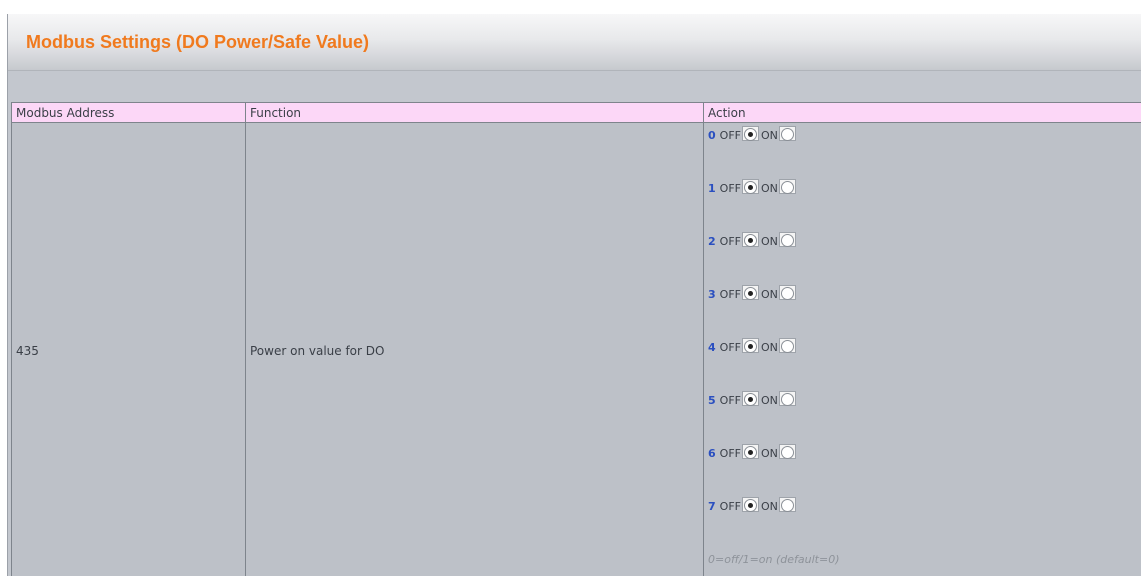 The height and width of the screenshot is (576, 1141). Describe the element at coordinates (923, 525) in the screenshot. I see `action-row-bit-7: 7 OFF ON` at that location.